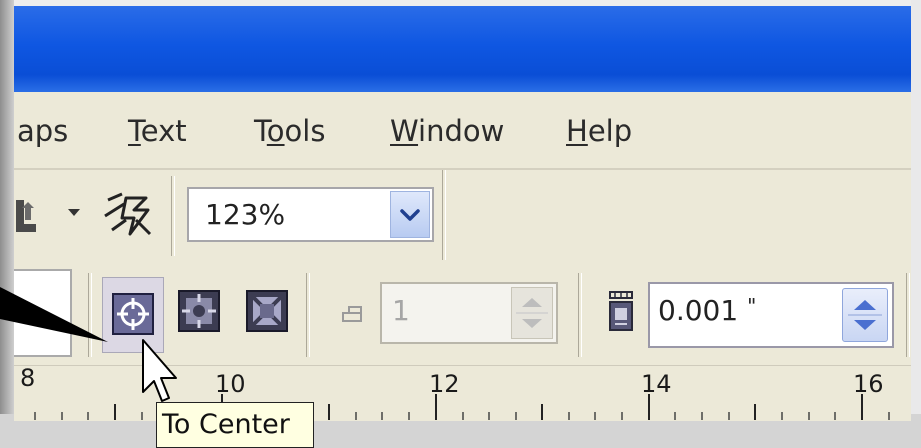 This screenshot has width=921, height=448. What do you see at coordinates (54, 314) in the screenshot?
I see `callout-pointer` at bounding box center [54, 314].